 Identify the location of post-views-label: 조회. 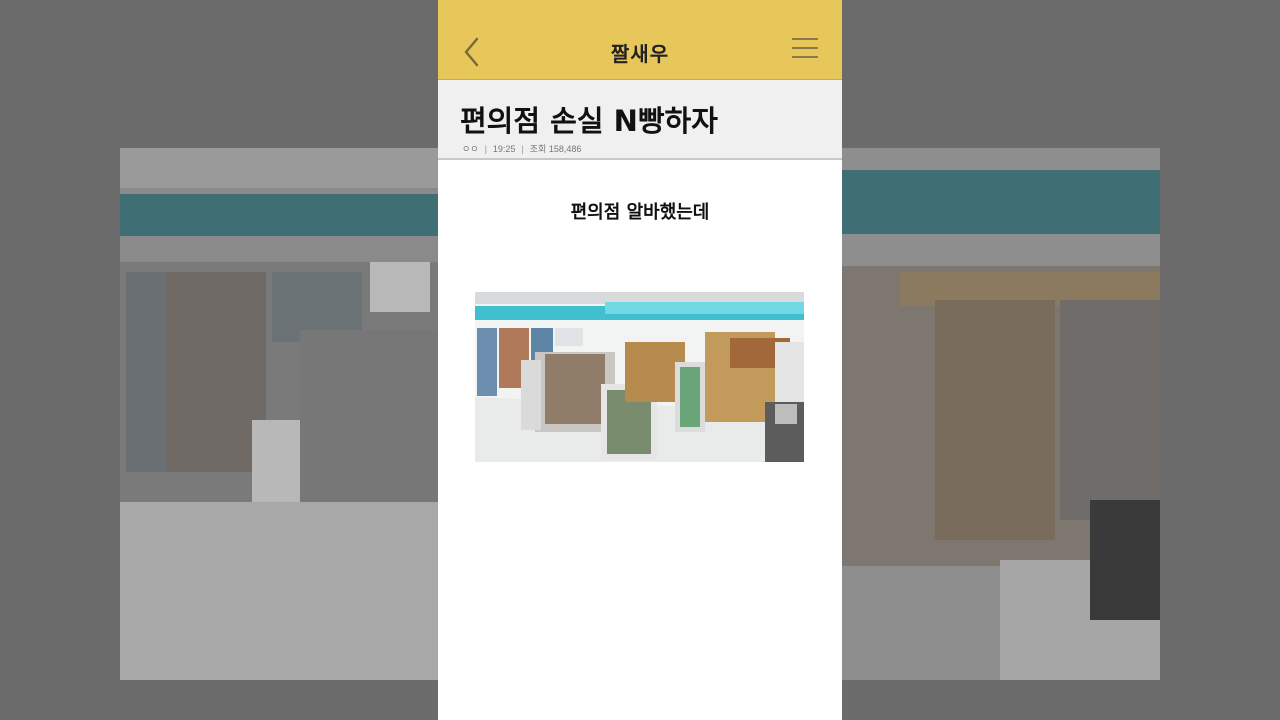
(538, 149).